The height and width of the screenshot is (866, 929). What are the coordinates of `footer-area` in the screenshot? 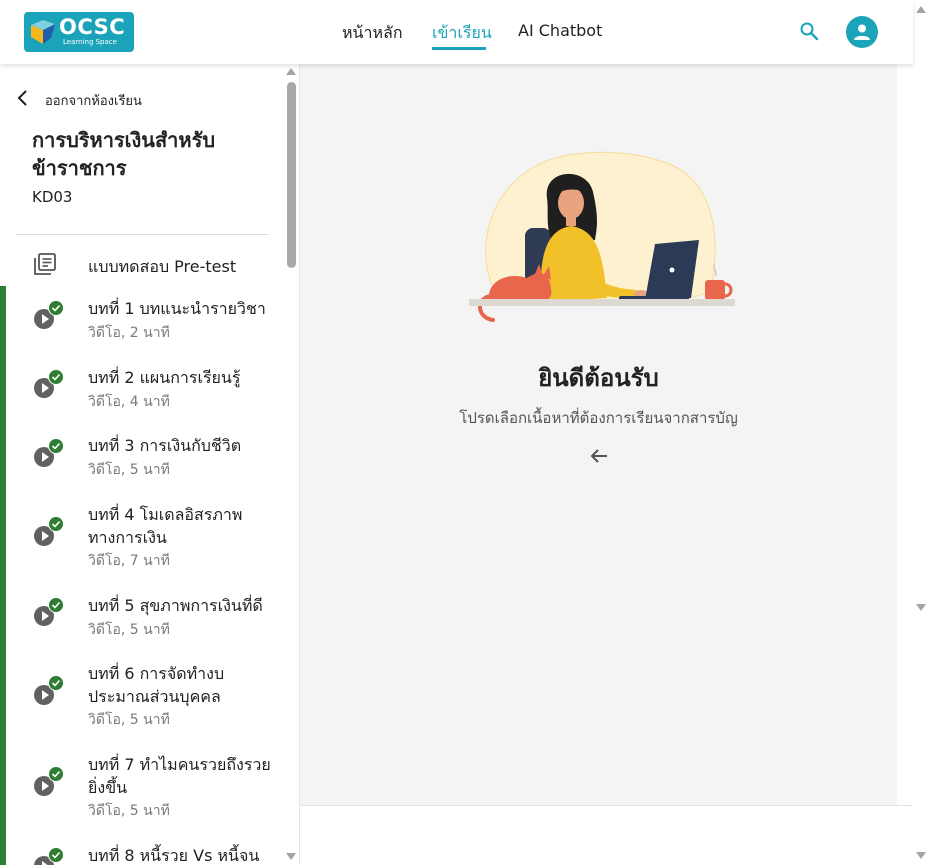 It's located at (606, 835).